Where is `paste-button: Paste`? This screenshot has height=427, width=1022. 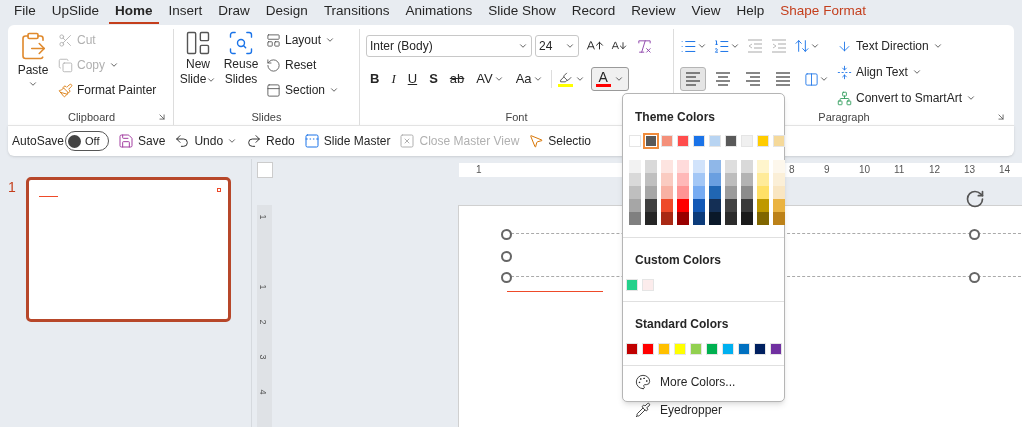 paste-button: Paste is located at coordinates (33, 69).